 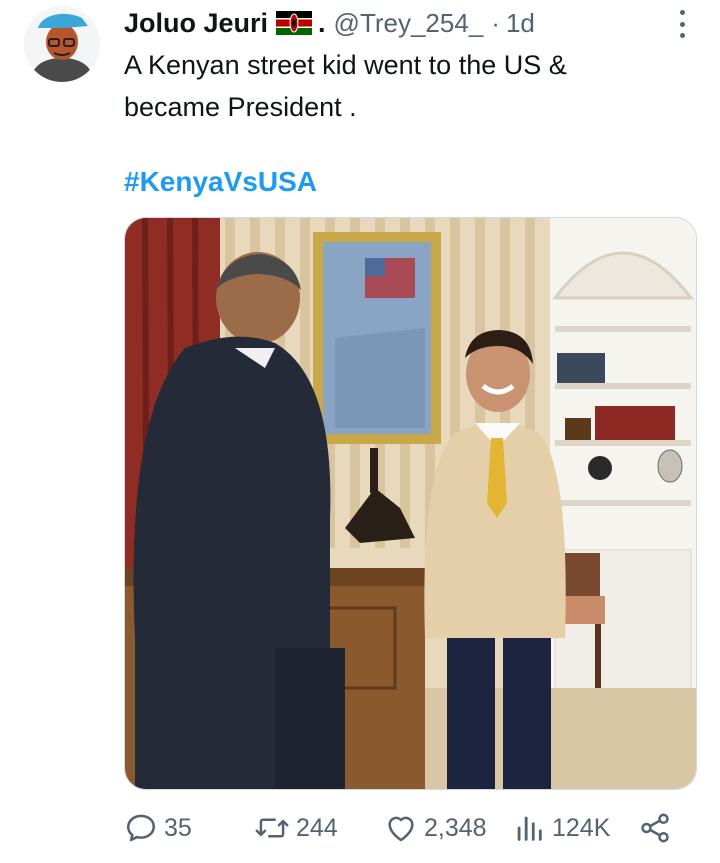 I want to click on author-handle: @Trey_254_, so click(x=409, y=23).